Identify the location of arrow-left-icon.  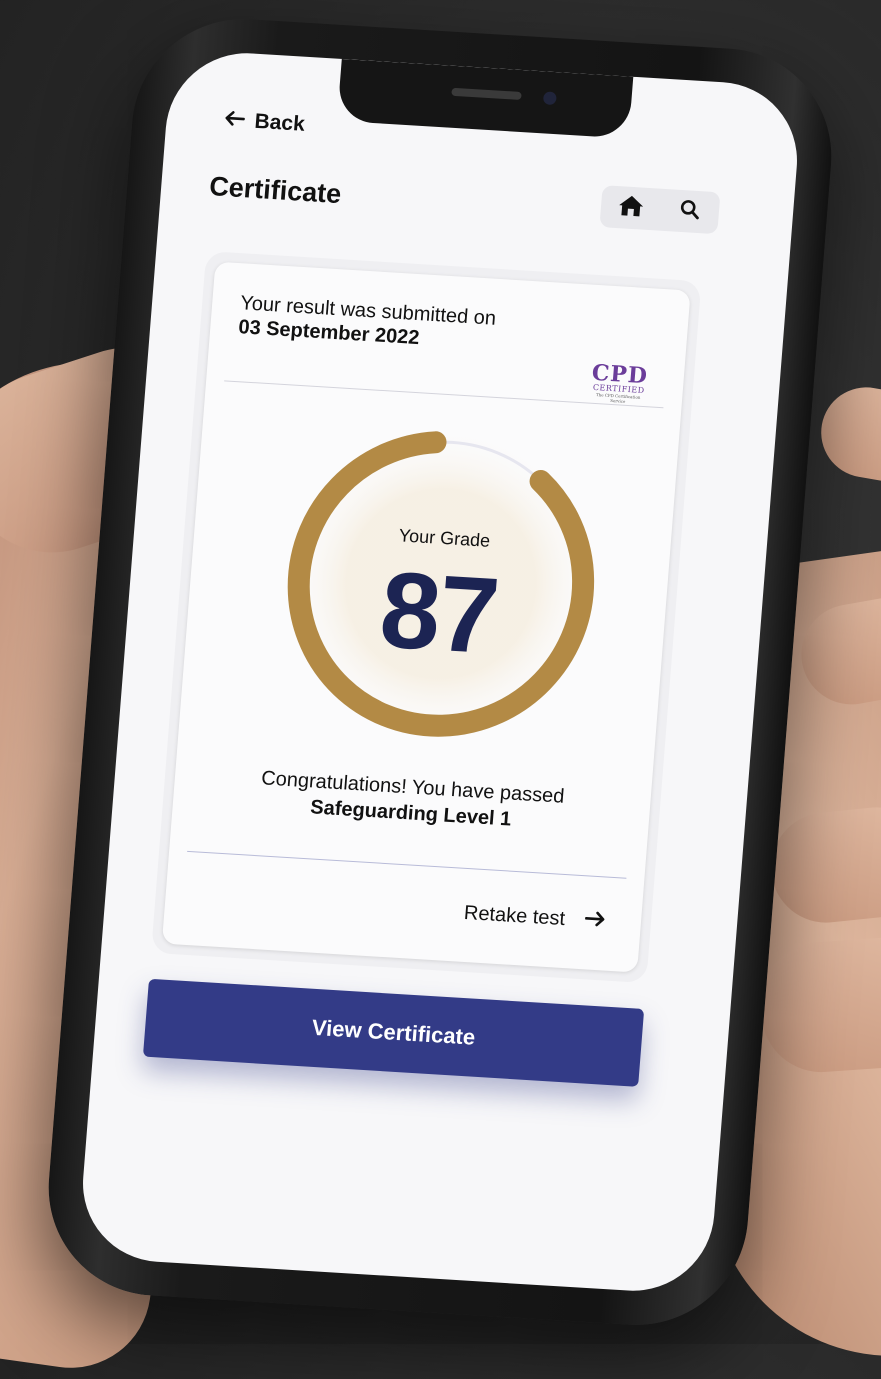
(235, 120).